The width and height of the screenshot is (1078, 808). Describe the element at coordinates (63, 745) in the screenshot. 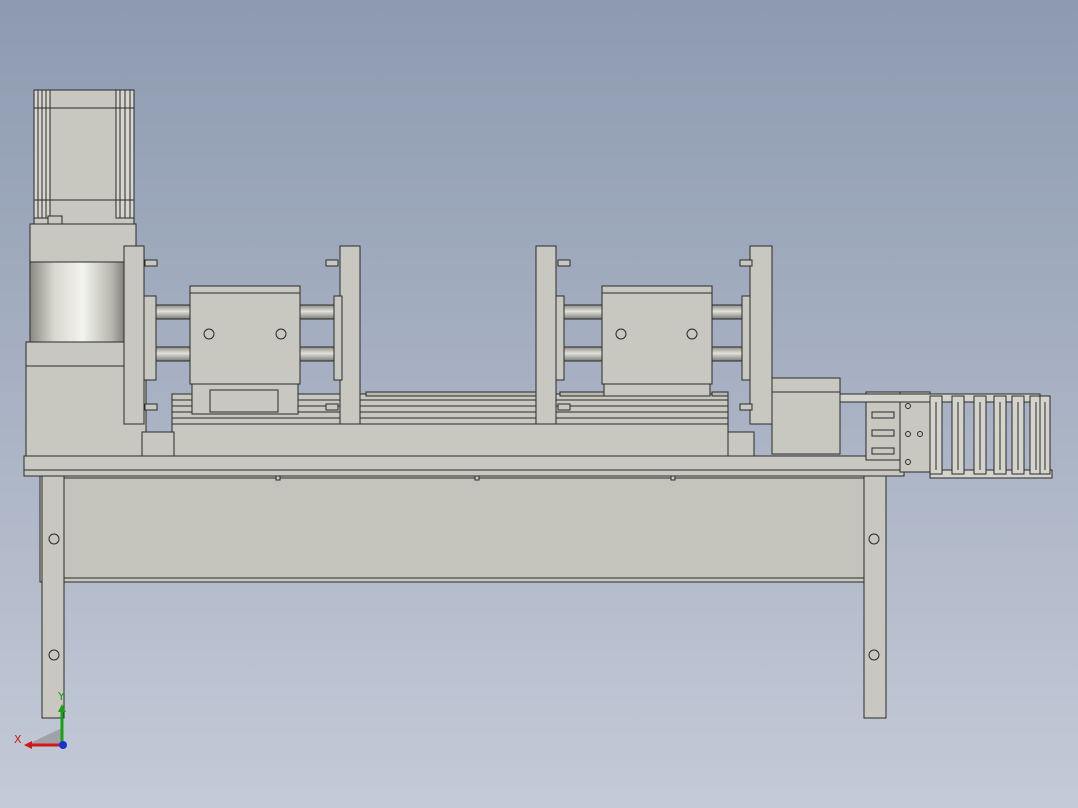

I see `z-axis-point` at that location.